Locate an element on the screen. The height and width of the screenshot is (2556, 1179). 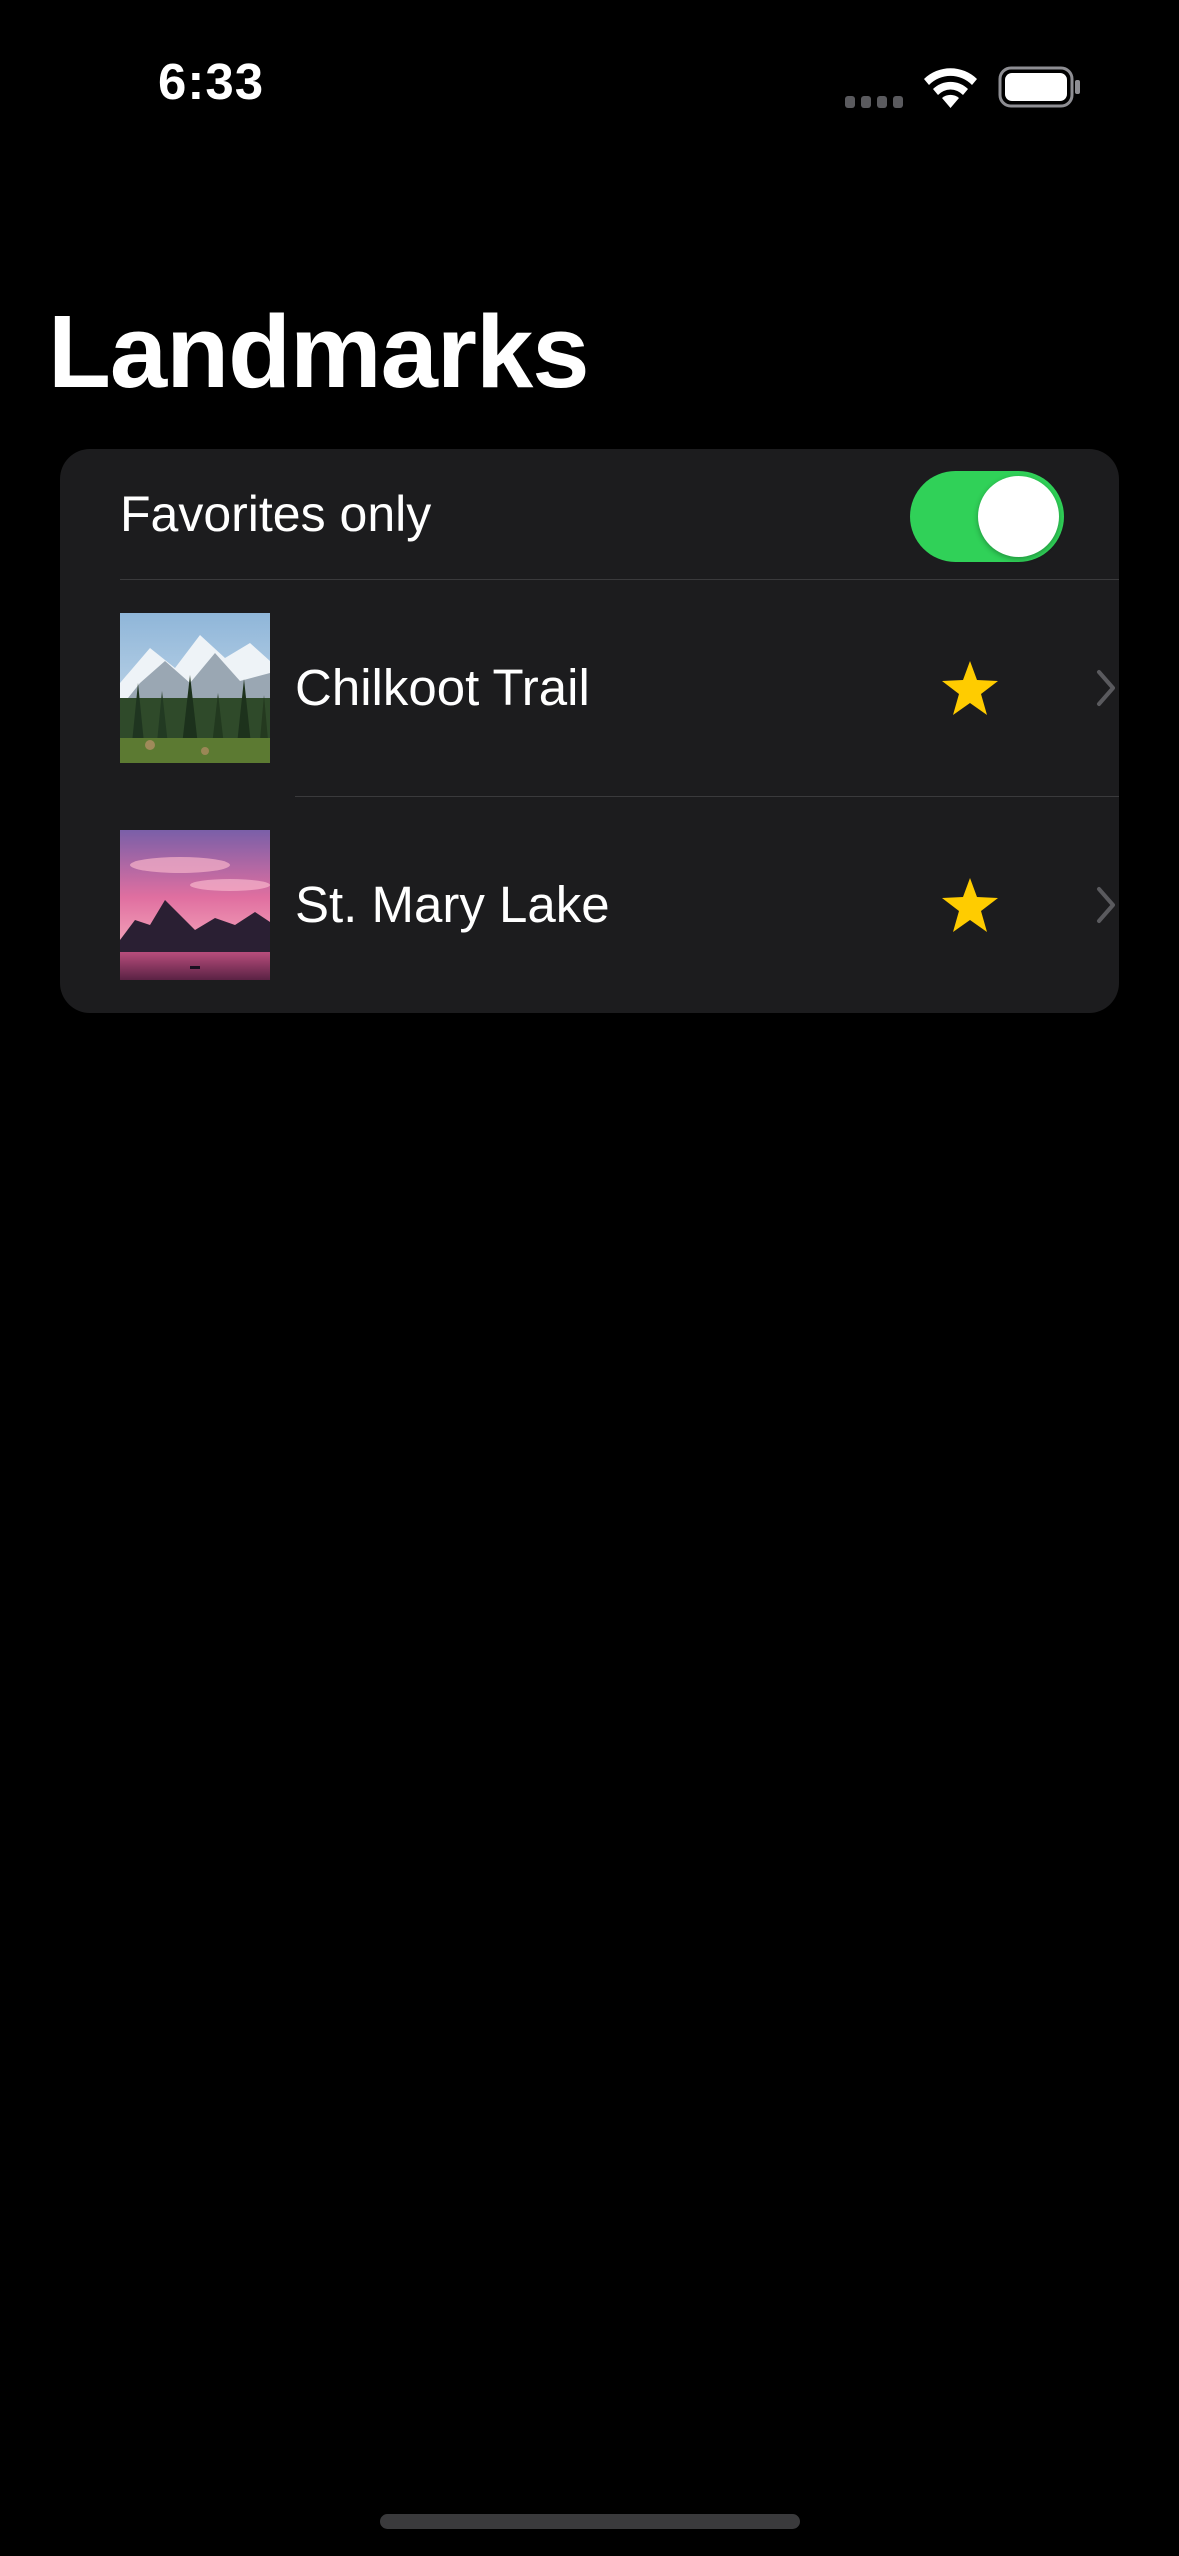
favorites-toggle is located at coordinates (987, 516).